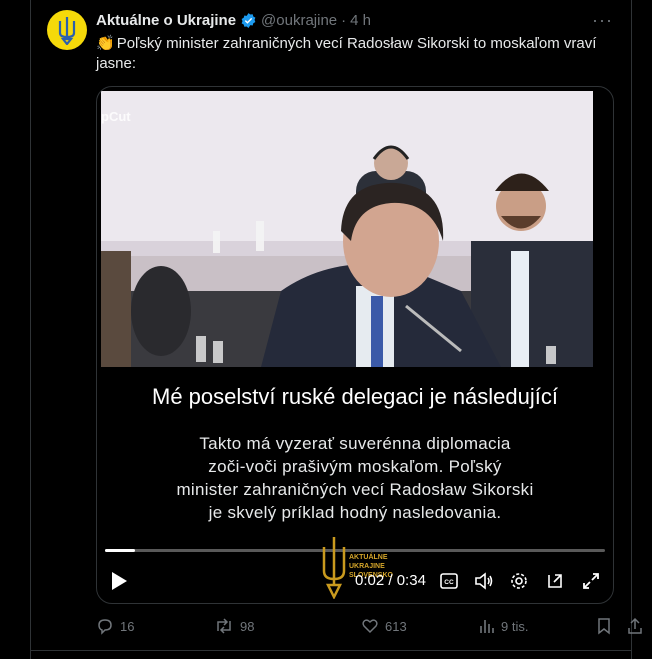 The width and height of the screenshot is (652, 659). I want to click on fullscreen-icon, so click(591, 581).